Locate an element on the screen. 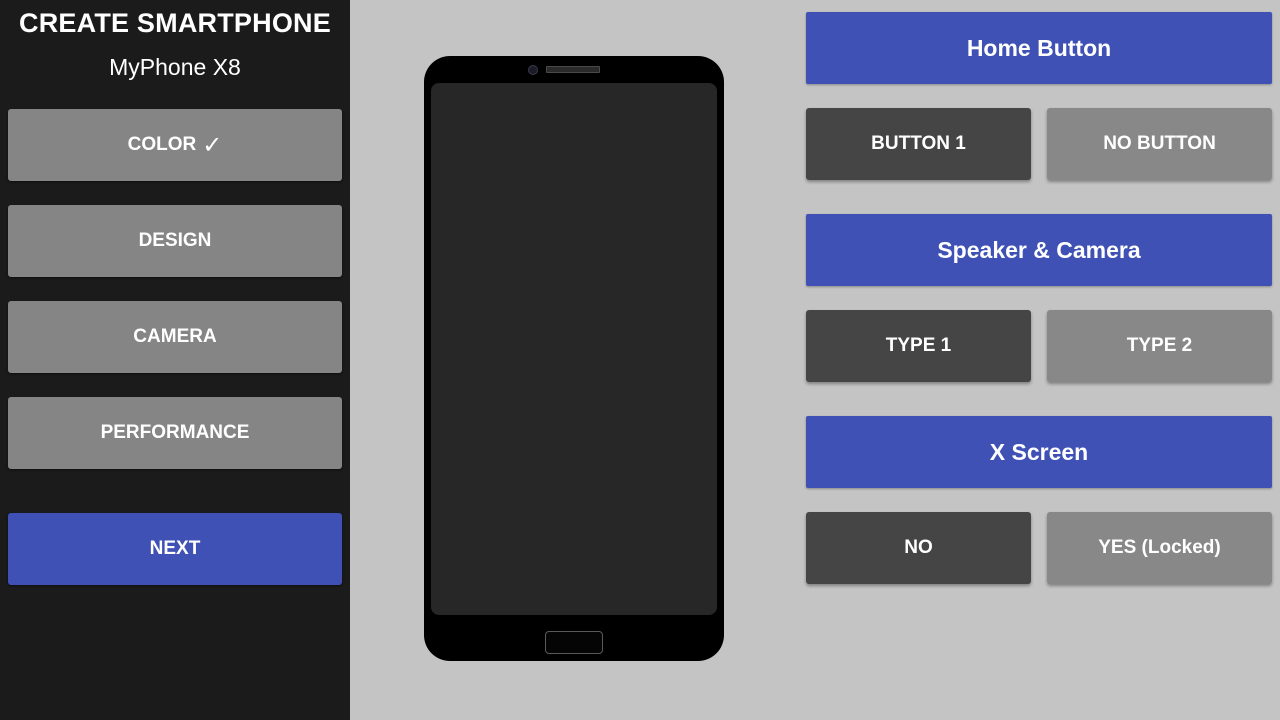 This screenshot has height=720, width=1280. design-button: DESIGN is located at coordinates (175, 241).